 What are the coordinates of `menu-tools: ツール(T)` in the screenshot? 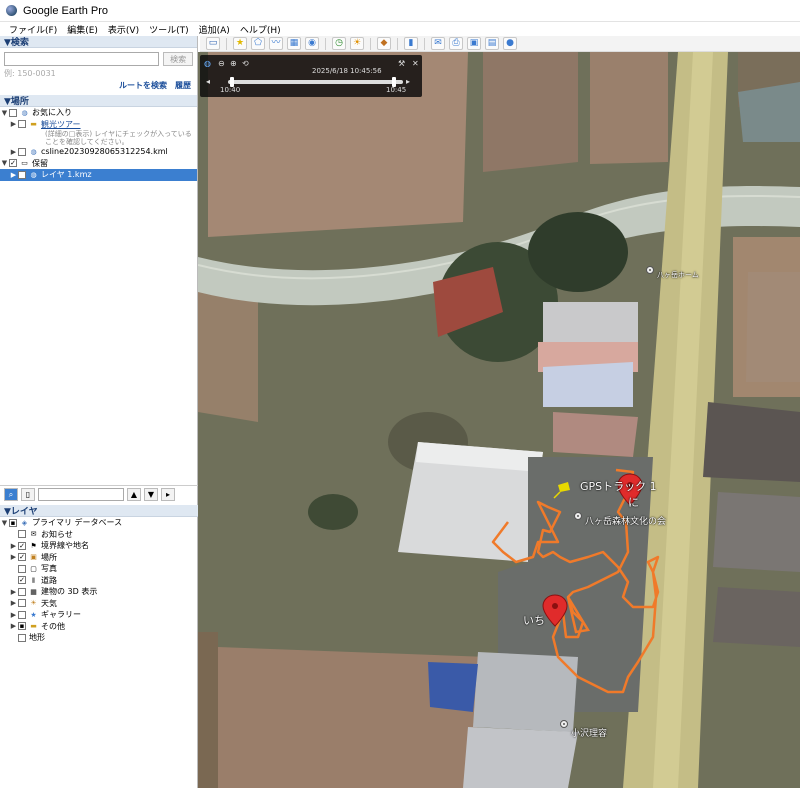 It's located at (169, 29).